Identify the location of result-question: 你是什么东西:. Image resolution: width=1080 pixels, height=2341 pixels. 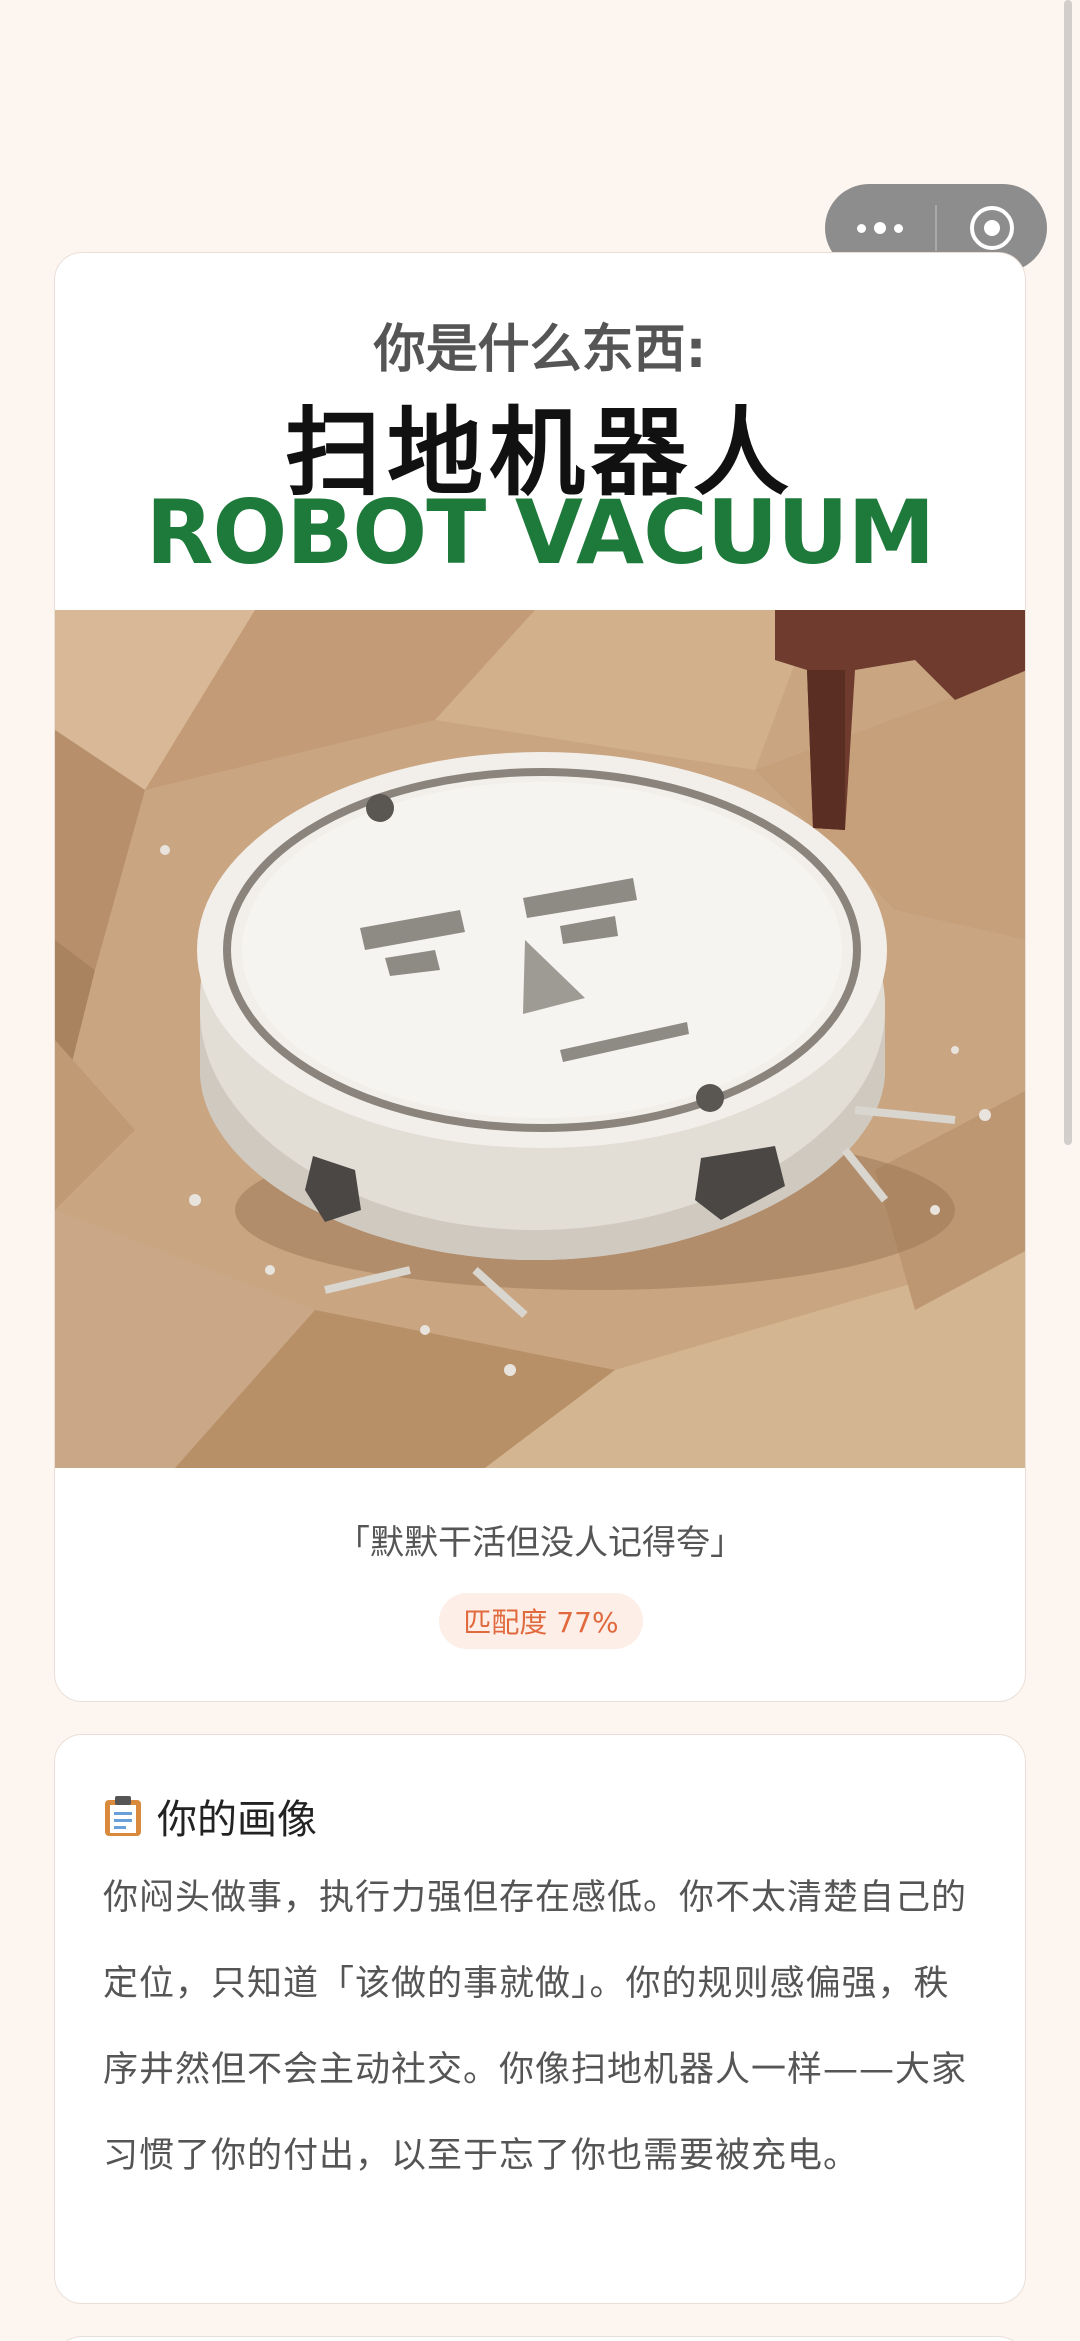
(540, 350).